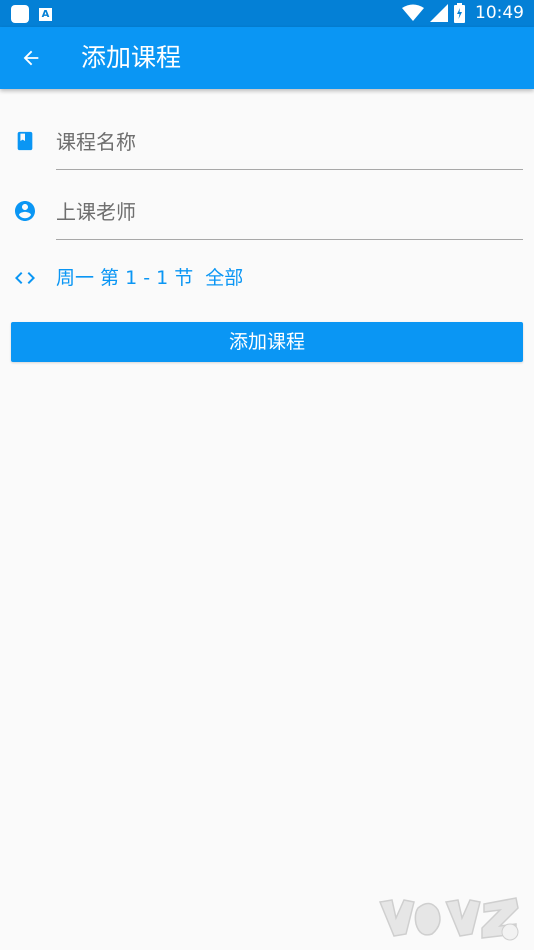  What do you see at coordinates (20, 14) in the screenshot?
I see `app-notification-icon` at bounding box center [20, 14].